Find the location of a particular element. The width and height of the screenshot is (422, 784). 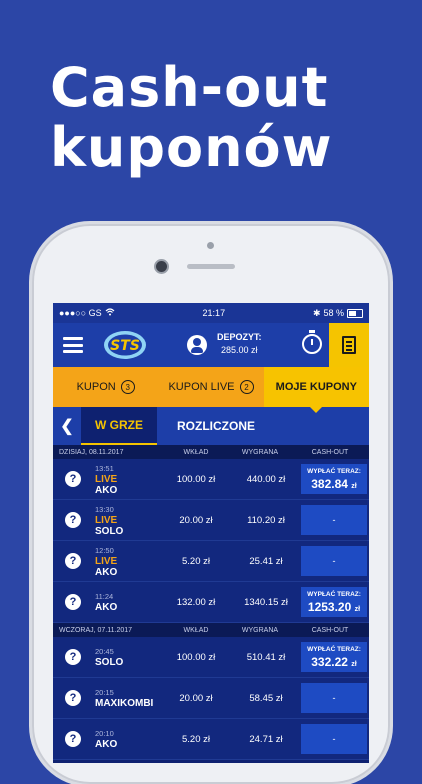

bet-info: 12:50 LIVE AKO is located at coordinates (128, 561).